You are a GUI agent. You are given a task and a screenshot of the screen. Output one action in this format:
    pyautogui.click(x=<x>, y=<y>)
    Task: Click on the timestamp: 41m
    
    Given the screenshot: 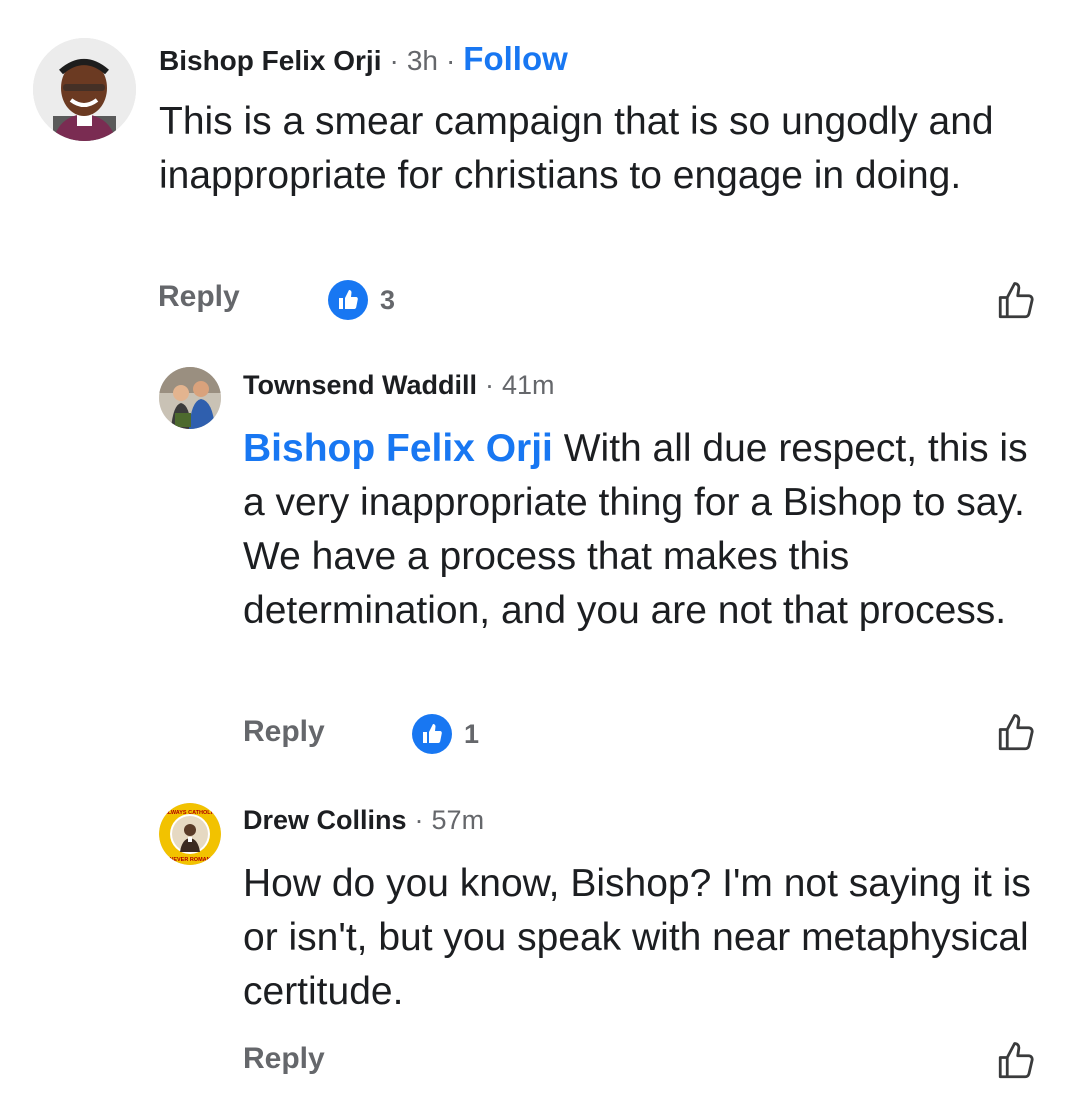 What is the action you would take?
    pyautogui.click(x=528, y=385)
    